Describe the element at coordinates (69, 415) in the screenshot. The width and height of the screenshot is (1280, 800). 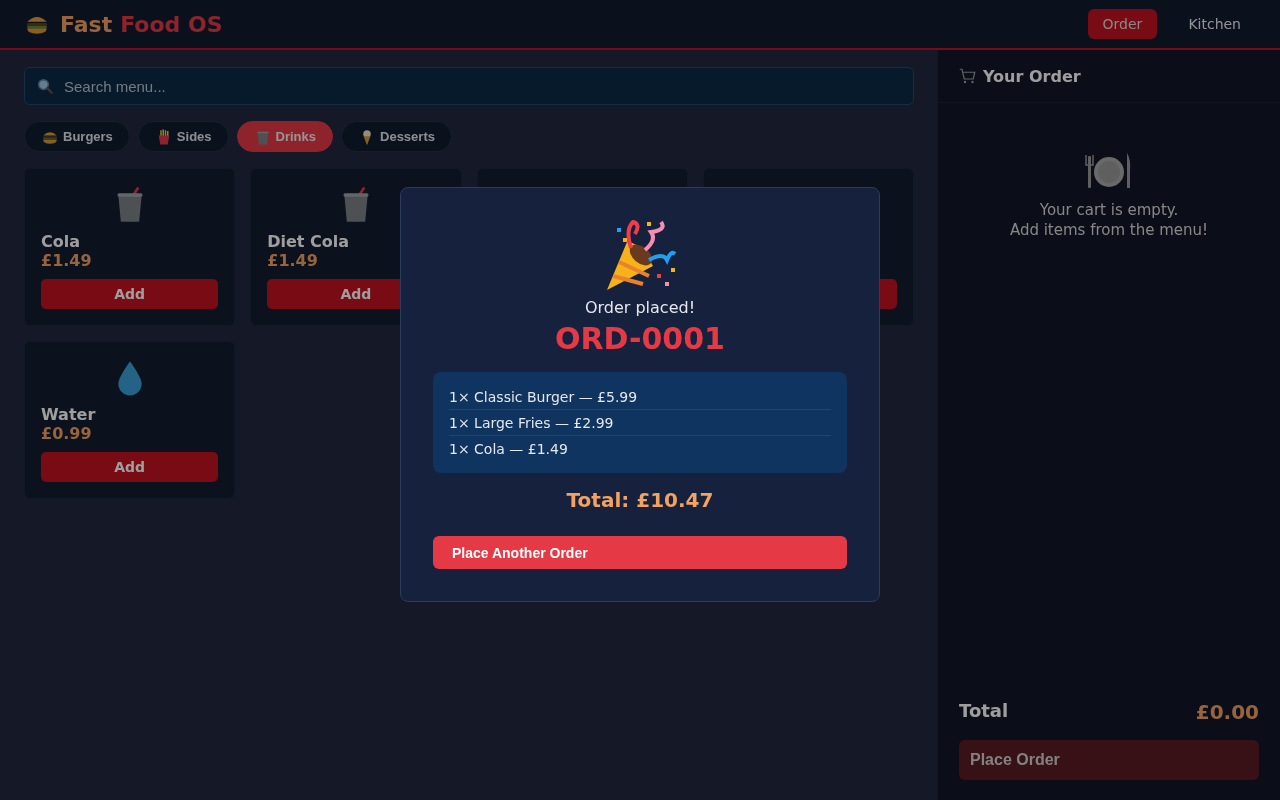
I see `item-name: Water` at that location.